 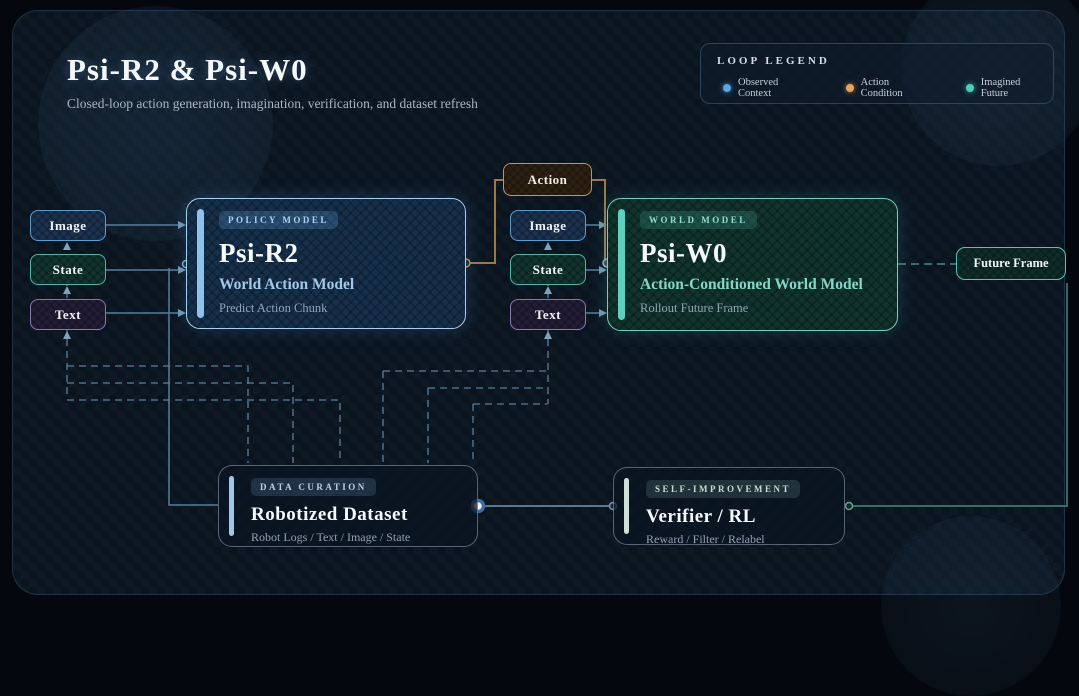 I want to click on world-model-badge: WORLD MODEL, so click(x=698, y=220).